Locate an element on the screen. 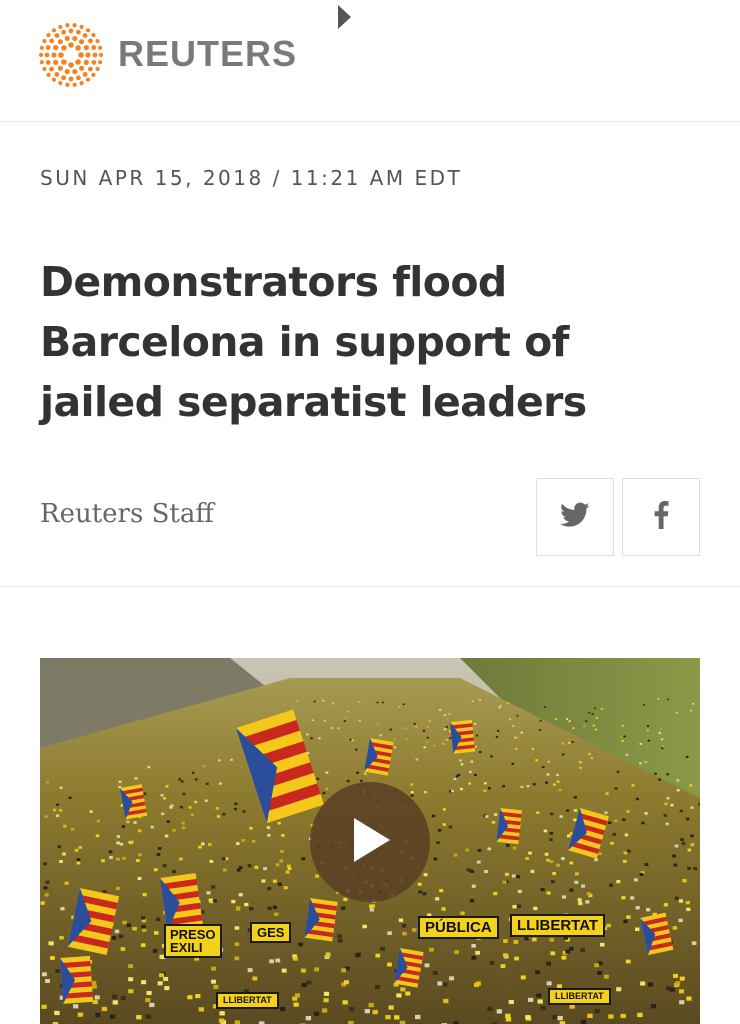  triangle-right-icon is located at coordinates (345, 17).